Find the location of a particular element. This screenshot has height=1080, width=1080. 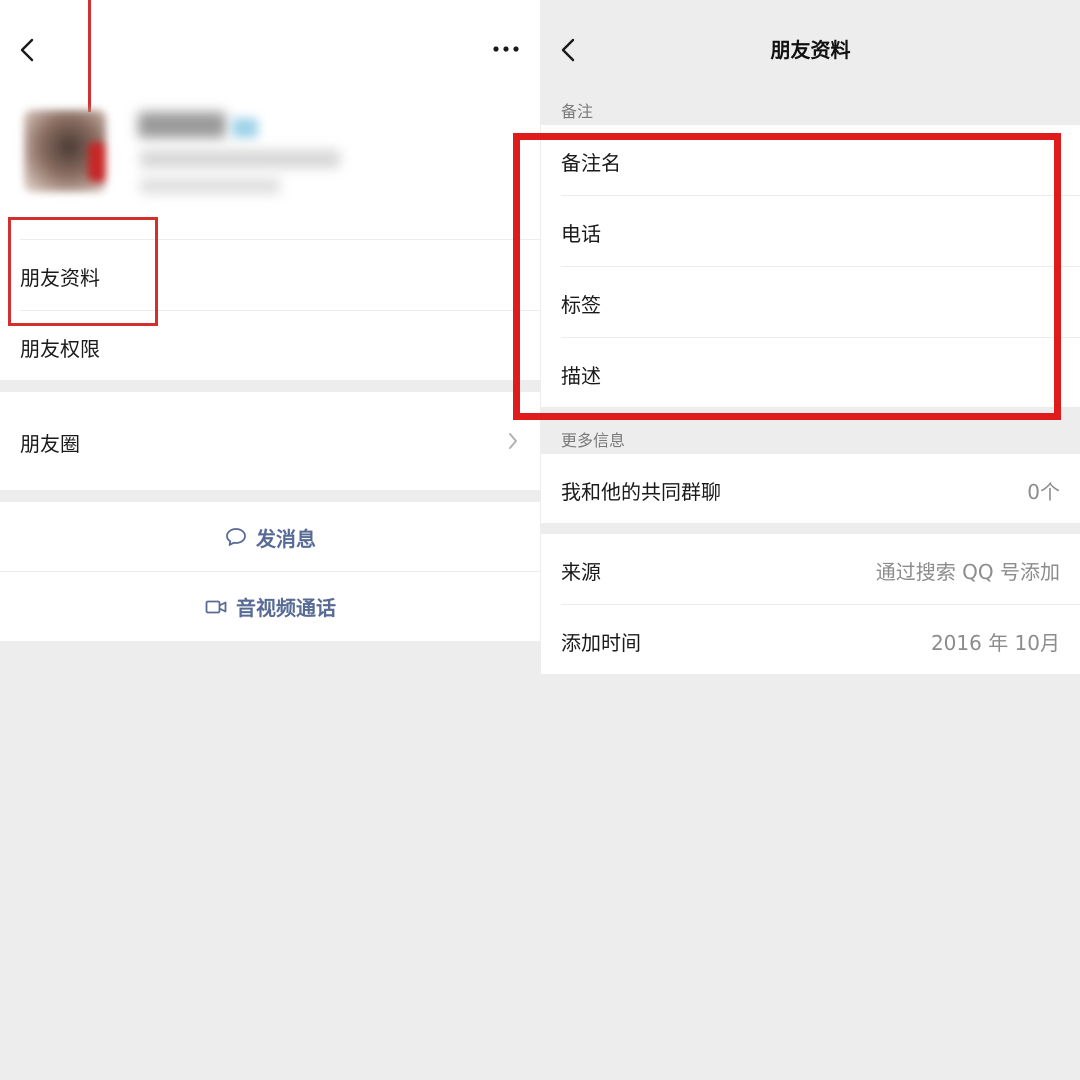

send-message-button: 发消息 is located at coordinates (270, 537).